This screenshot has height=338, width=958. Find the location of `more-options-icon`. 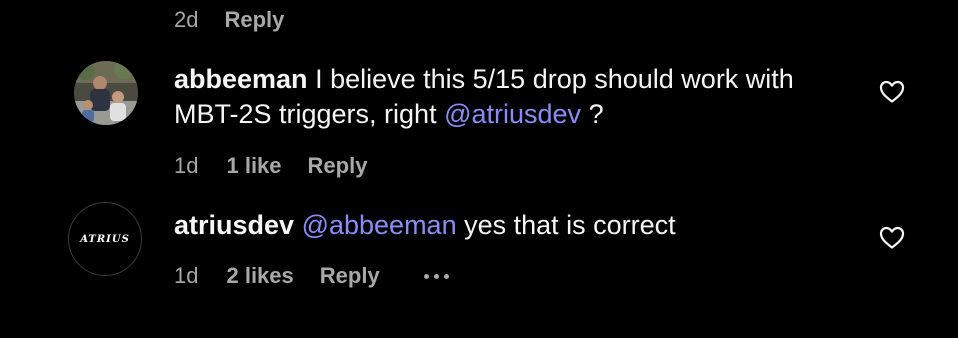

more-options-icon is located at coordinates (436, 276).